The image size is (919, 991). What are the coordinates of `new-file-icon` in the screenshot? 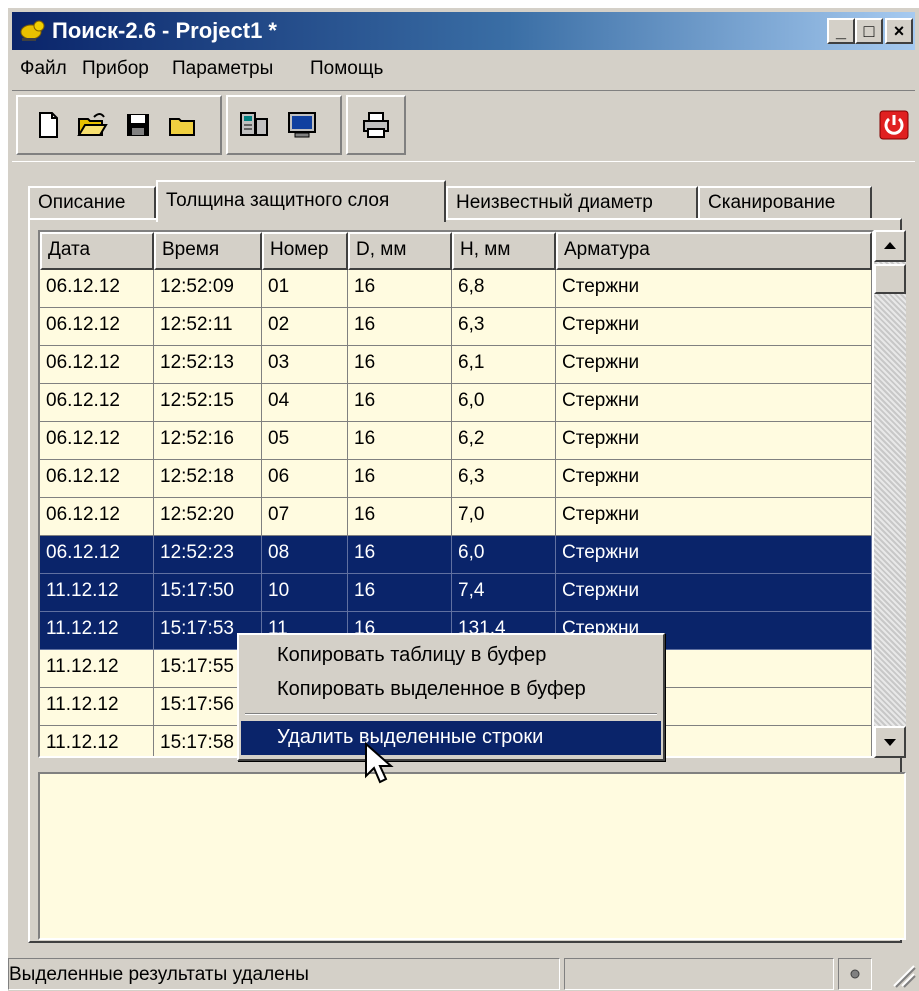 It's located at (48, 125).